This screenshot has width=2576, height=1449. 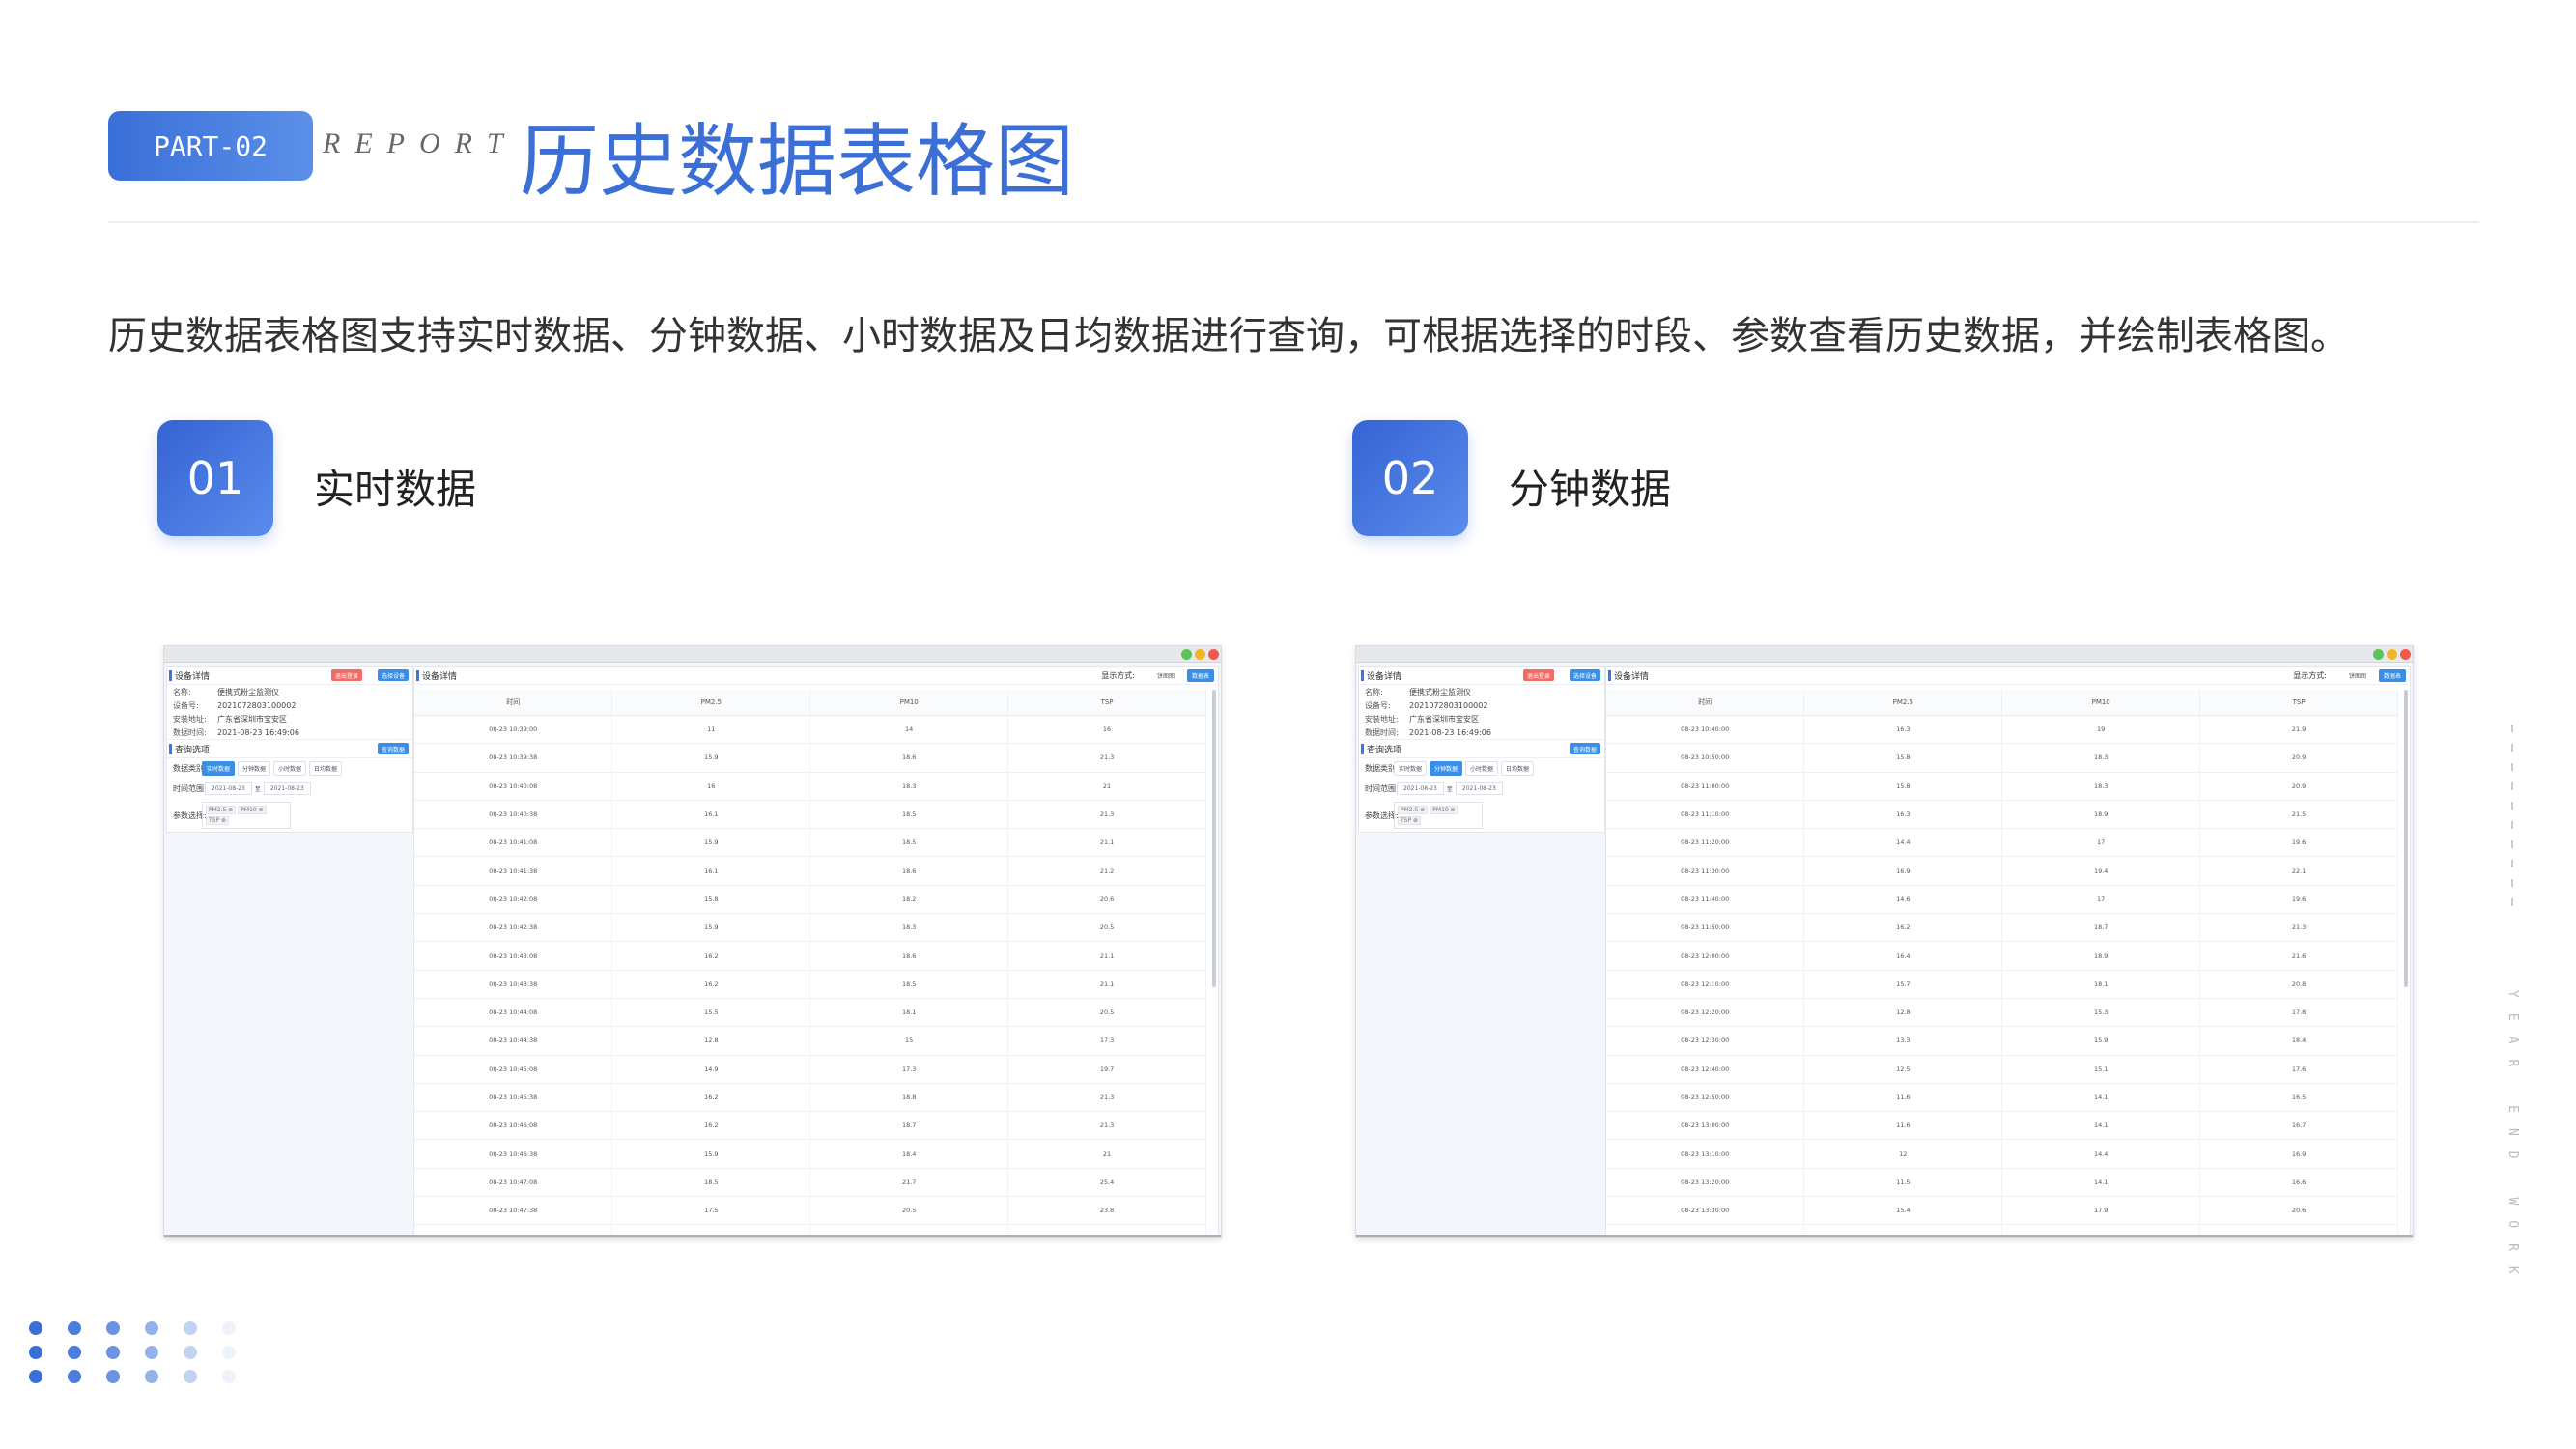 I want to click on table-row: 08-23 12:30:00 13.3 15.9 18.4, so click(x=2002, y=1041).